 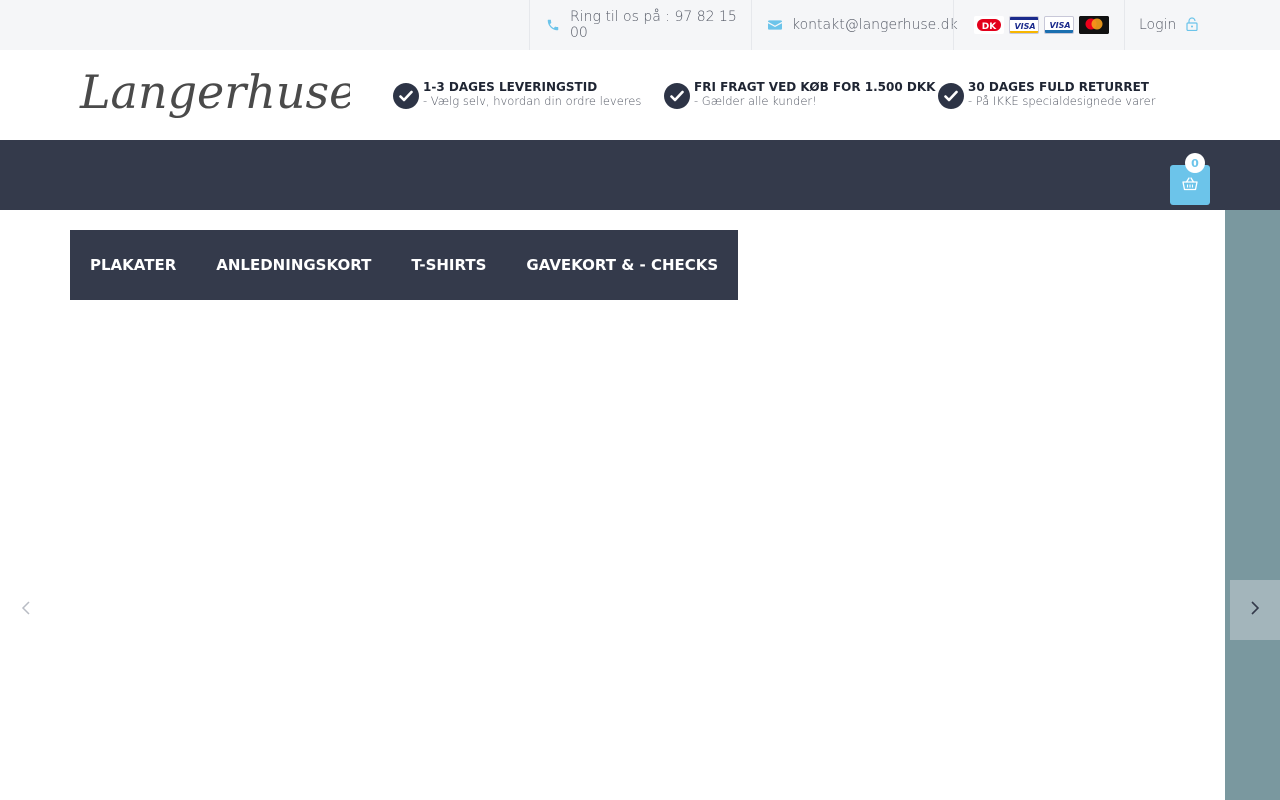 I want to click on cart-button: 0, so click(x=1190, y=179).